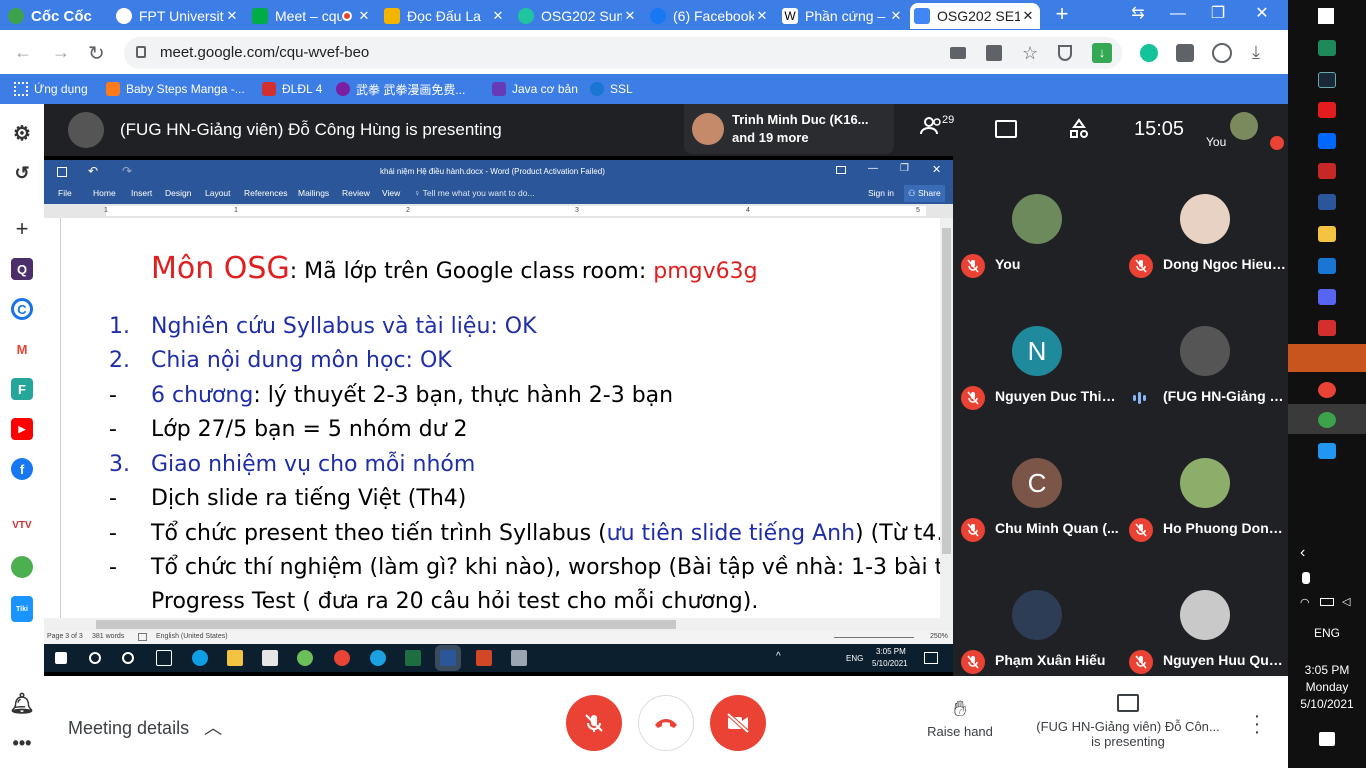 The width and height of the screenshot is (1366, 768). Describe the element at coordinates (21, 703) in the screenshot. I see `notification-bell-icon: 🔔︎` at that location.